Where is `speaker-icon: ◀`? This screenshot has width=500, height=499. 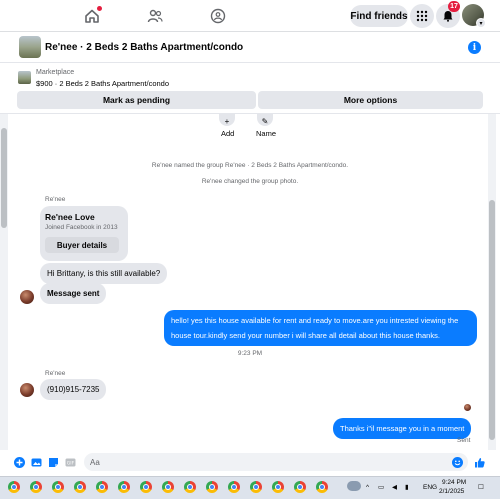
speaker-icon: ◀ is located at coordinates (394, 487).